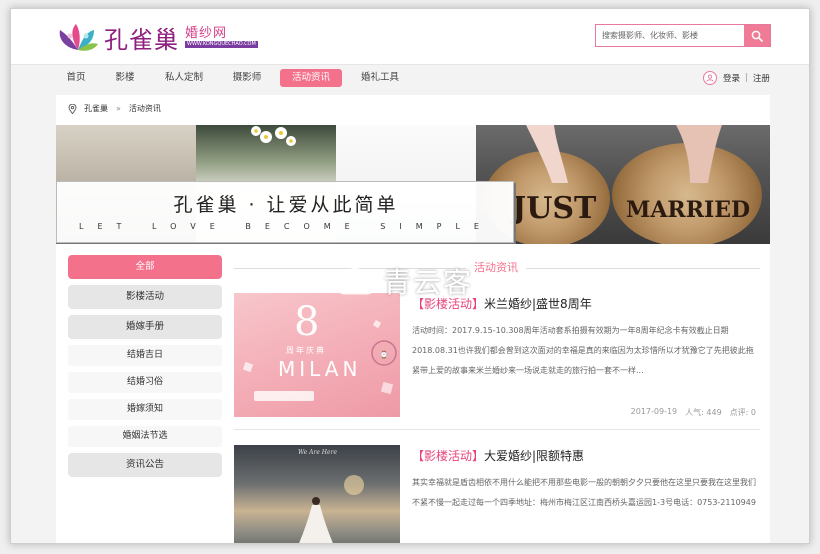 This screenshot has height=554, width=820. I want to click on thumbnail-caption: We Are Here, so click(317, 452).